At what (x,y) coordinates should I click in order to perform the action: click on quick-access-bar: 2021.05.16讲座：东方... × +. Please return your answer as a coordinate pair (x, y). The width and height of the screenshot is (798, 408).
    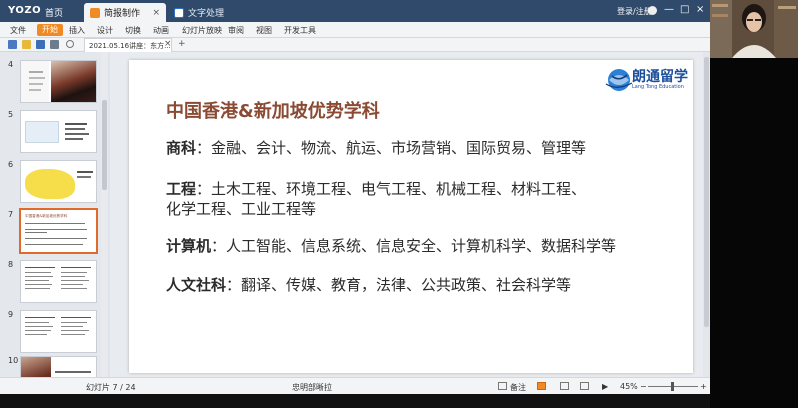
    Looking at the image, I should click on (355, 45).